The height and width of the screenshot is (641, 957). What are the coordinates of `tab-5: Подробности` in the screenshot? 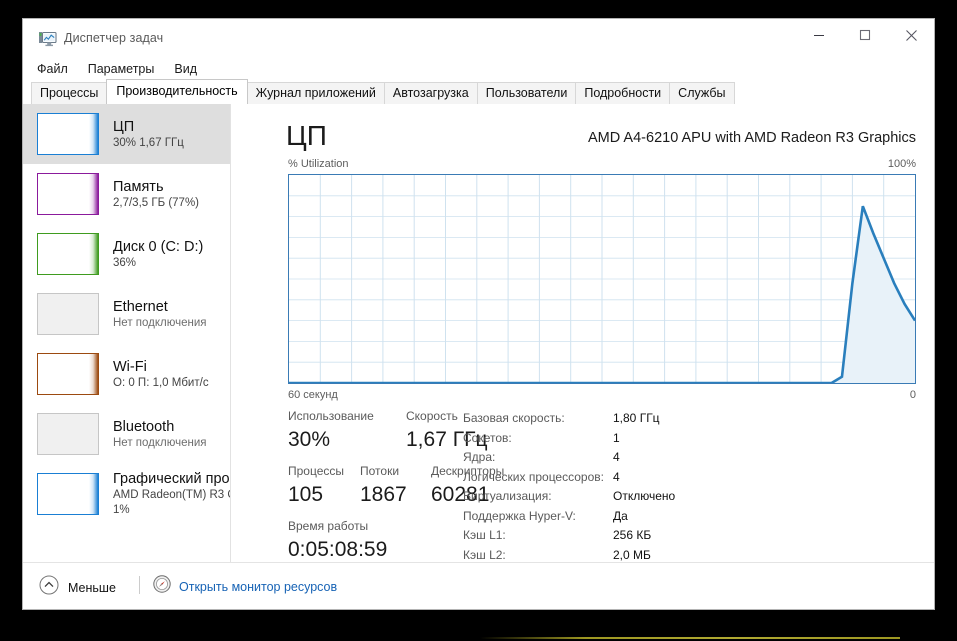 It's located at (623, 93).